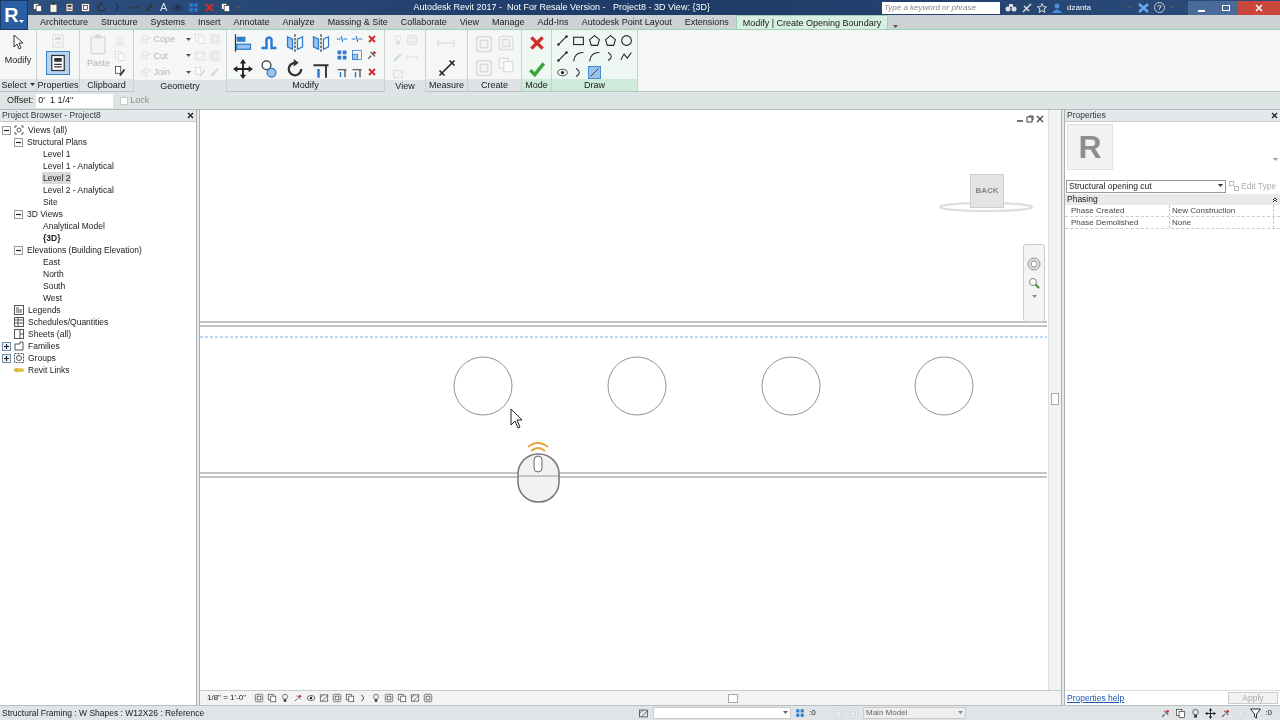 The image size is (1280, 720). I want to click on tree-item: Site, so click(50, 202).